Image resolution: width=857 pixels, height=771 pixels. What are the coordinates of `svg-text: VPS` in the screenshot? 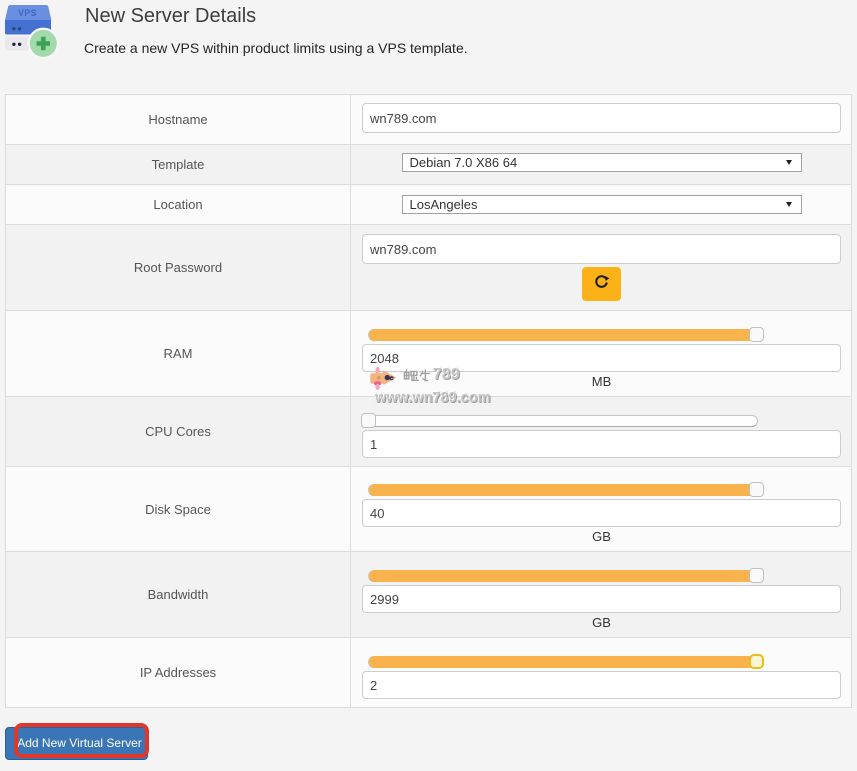 It's located at (27, 13).